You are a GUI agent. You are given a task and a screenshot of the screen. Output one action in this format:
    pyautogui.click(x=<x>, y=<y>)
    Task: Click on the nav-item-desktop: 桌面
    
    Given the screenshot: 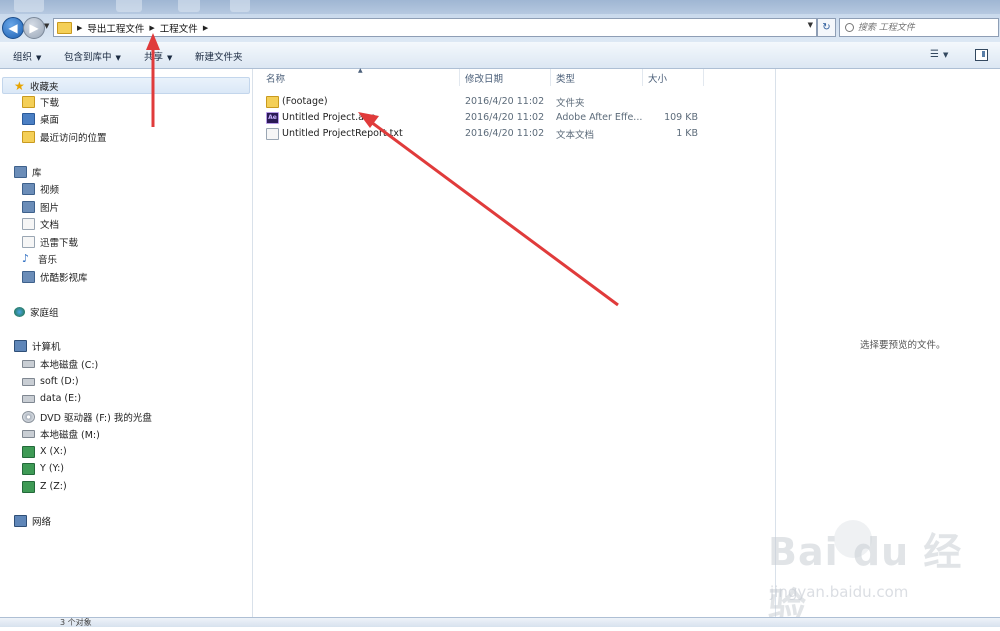 What is the action you would take?
    pyautogui.click(x=40, y=118)
    